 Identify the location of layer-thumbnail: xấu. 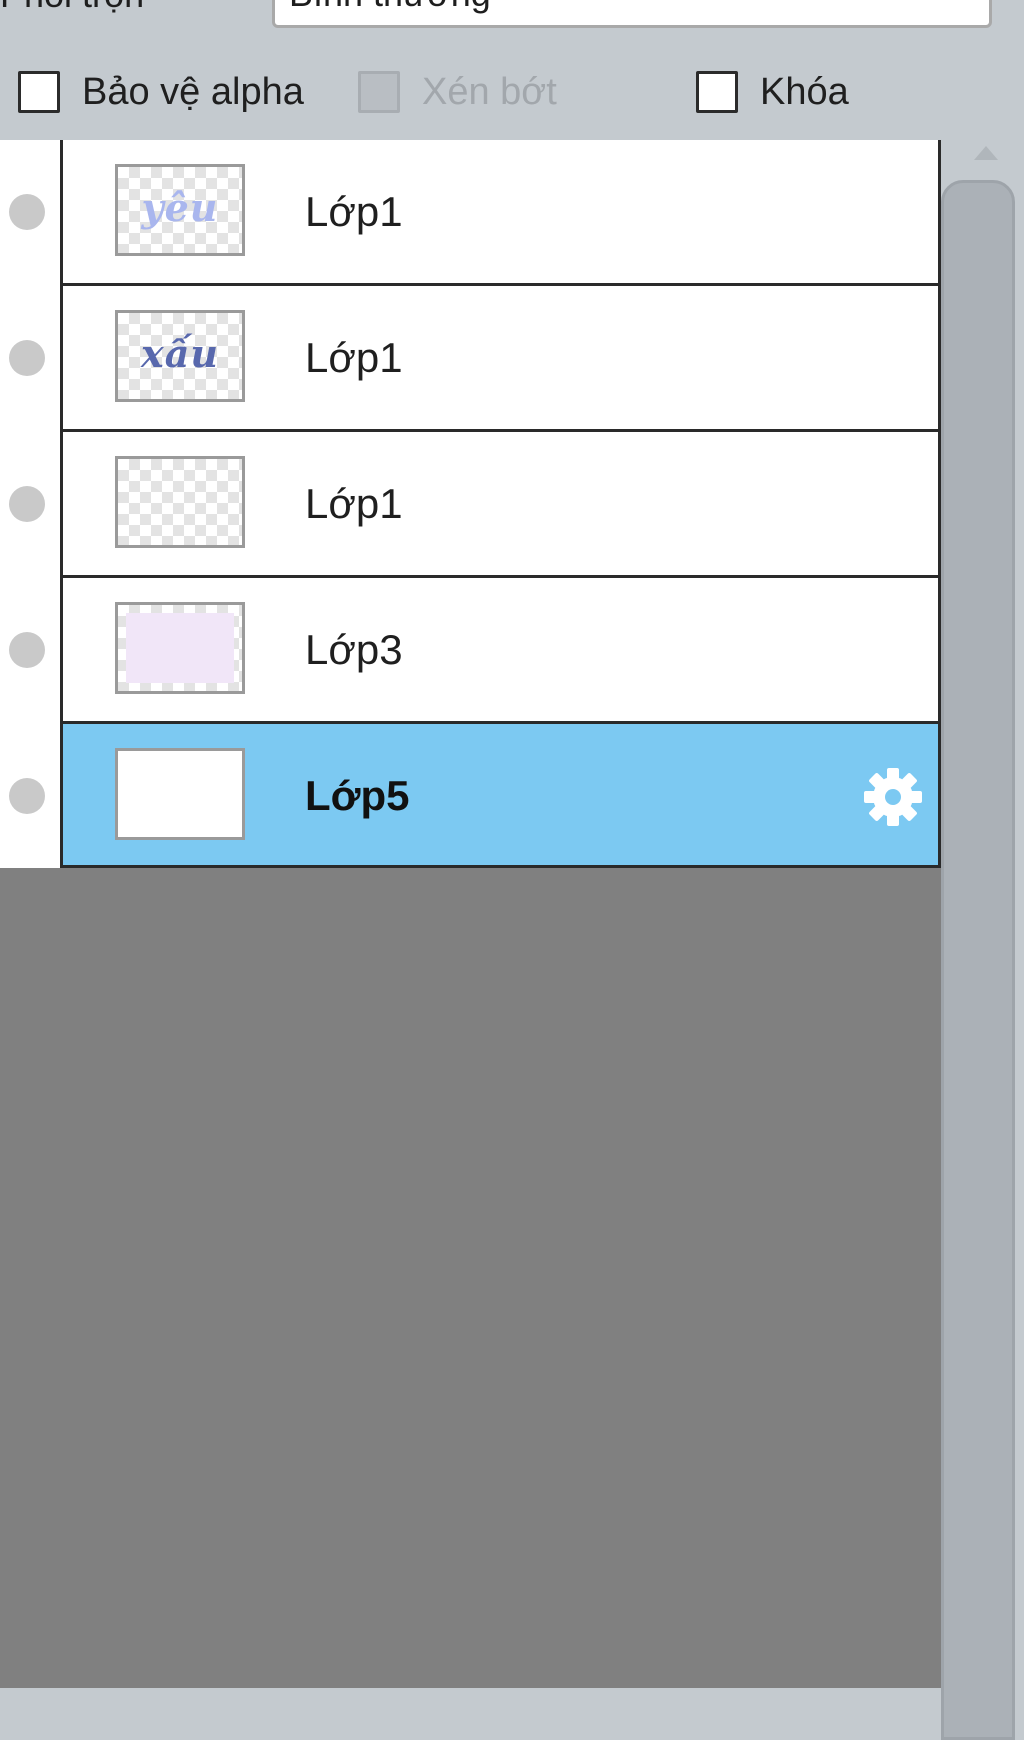
(180, 356).